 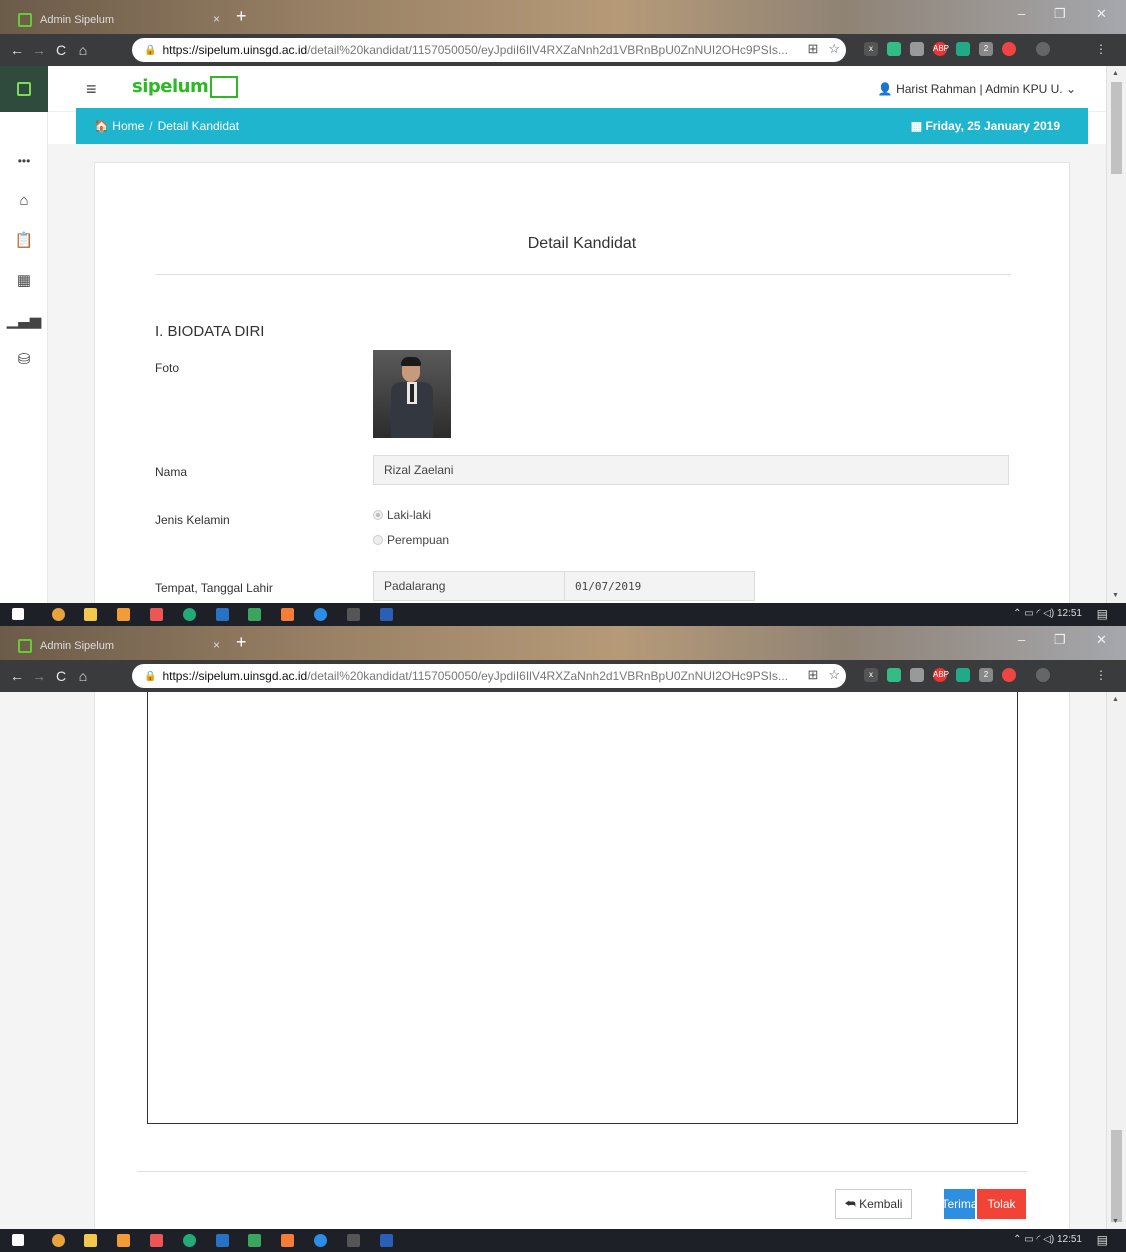 I want to click on tanggal-lahir-field: 01/07/2019, so click(x=659, y=586).